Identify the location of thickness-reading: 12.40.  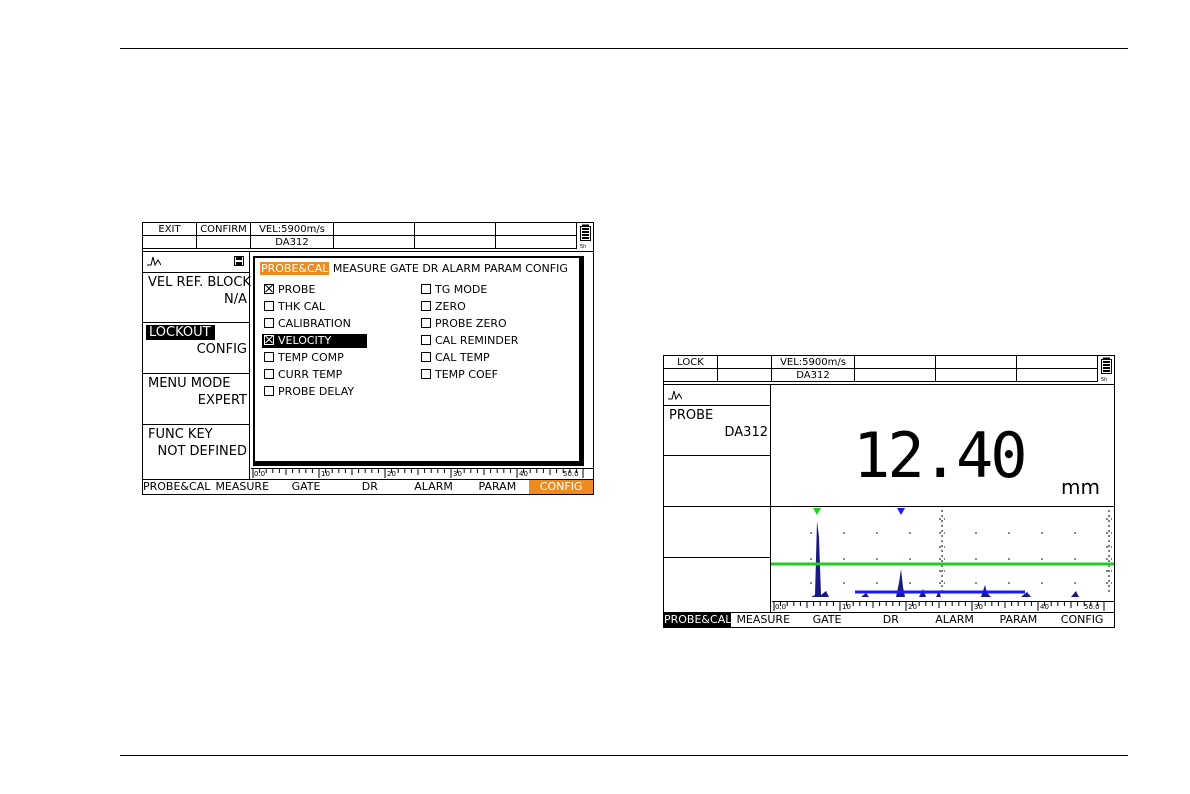
(940, 455).